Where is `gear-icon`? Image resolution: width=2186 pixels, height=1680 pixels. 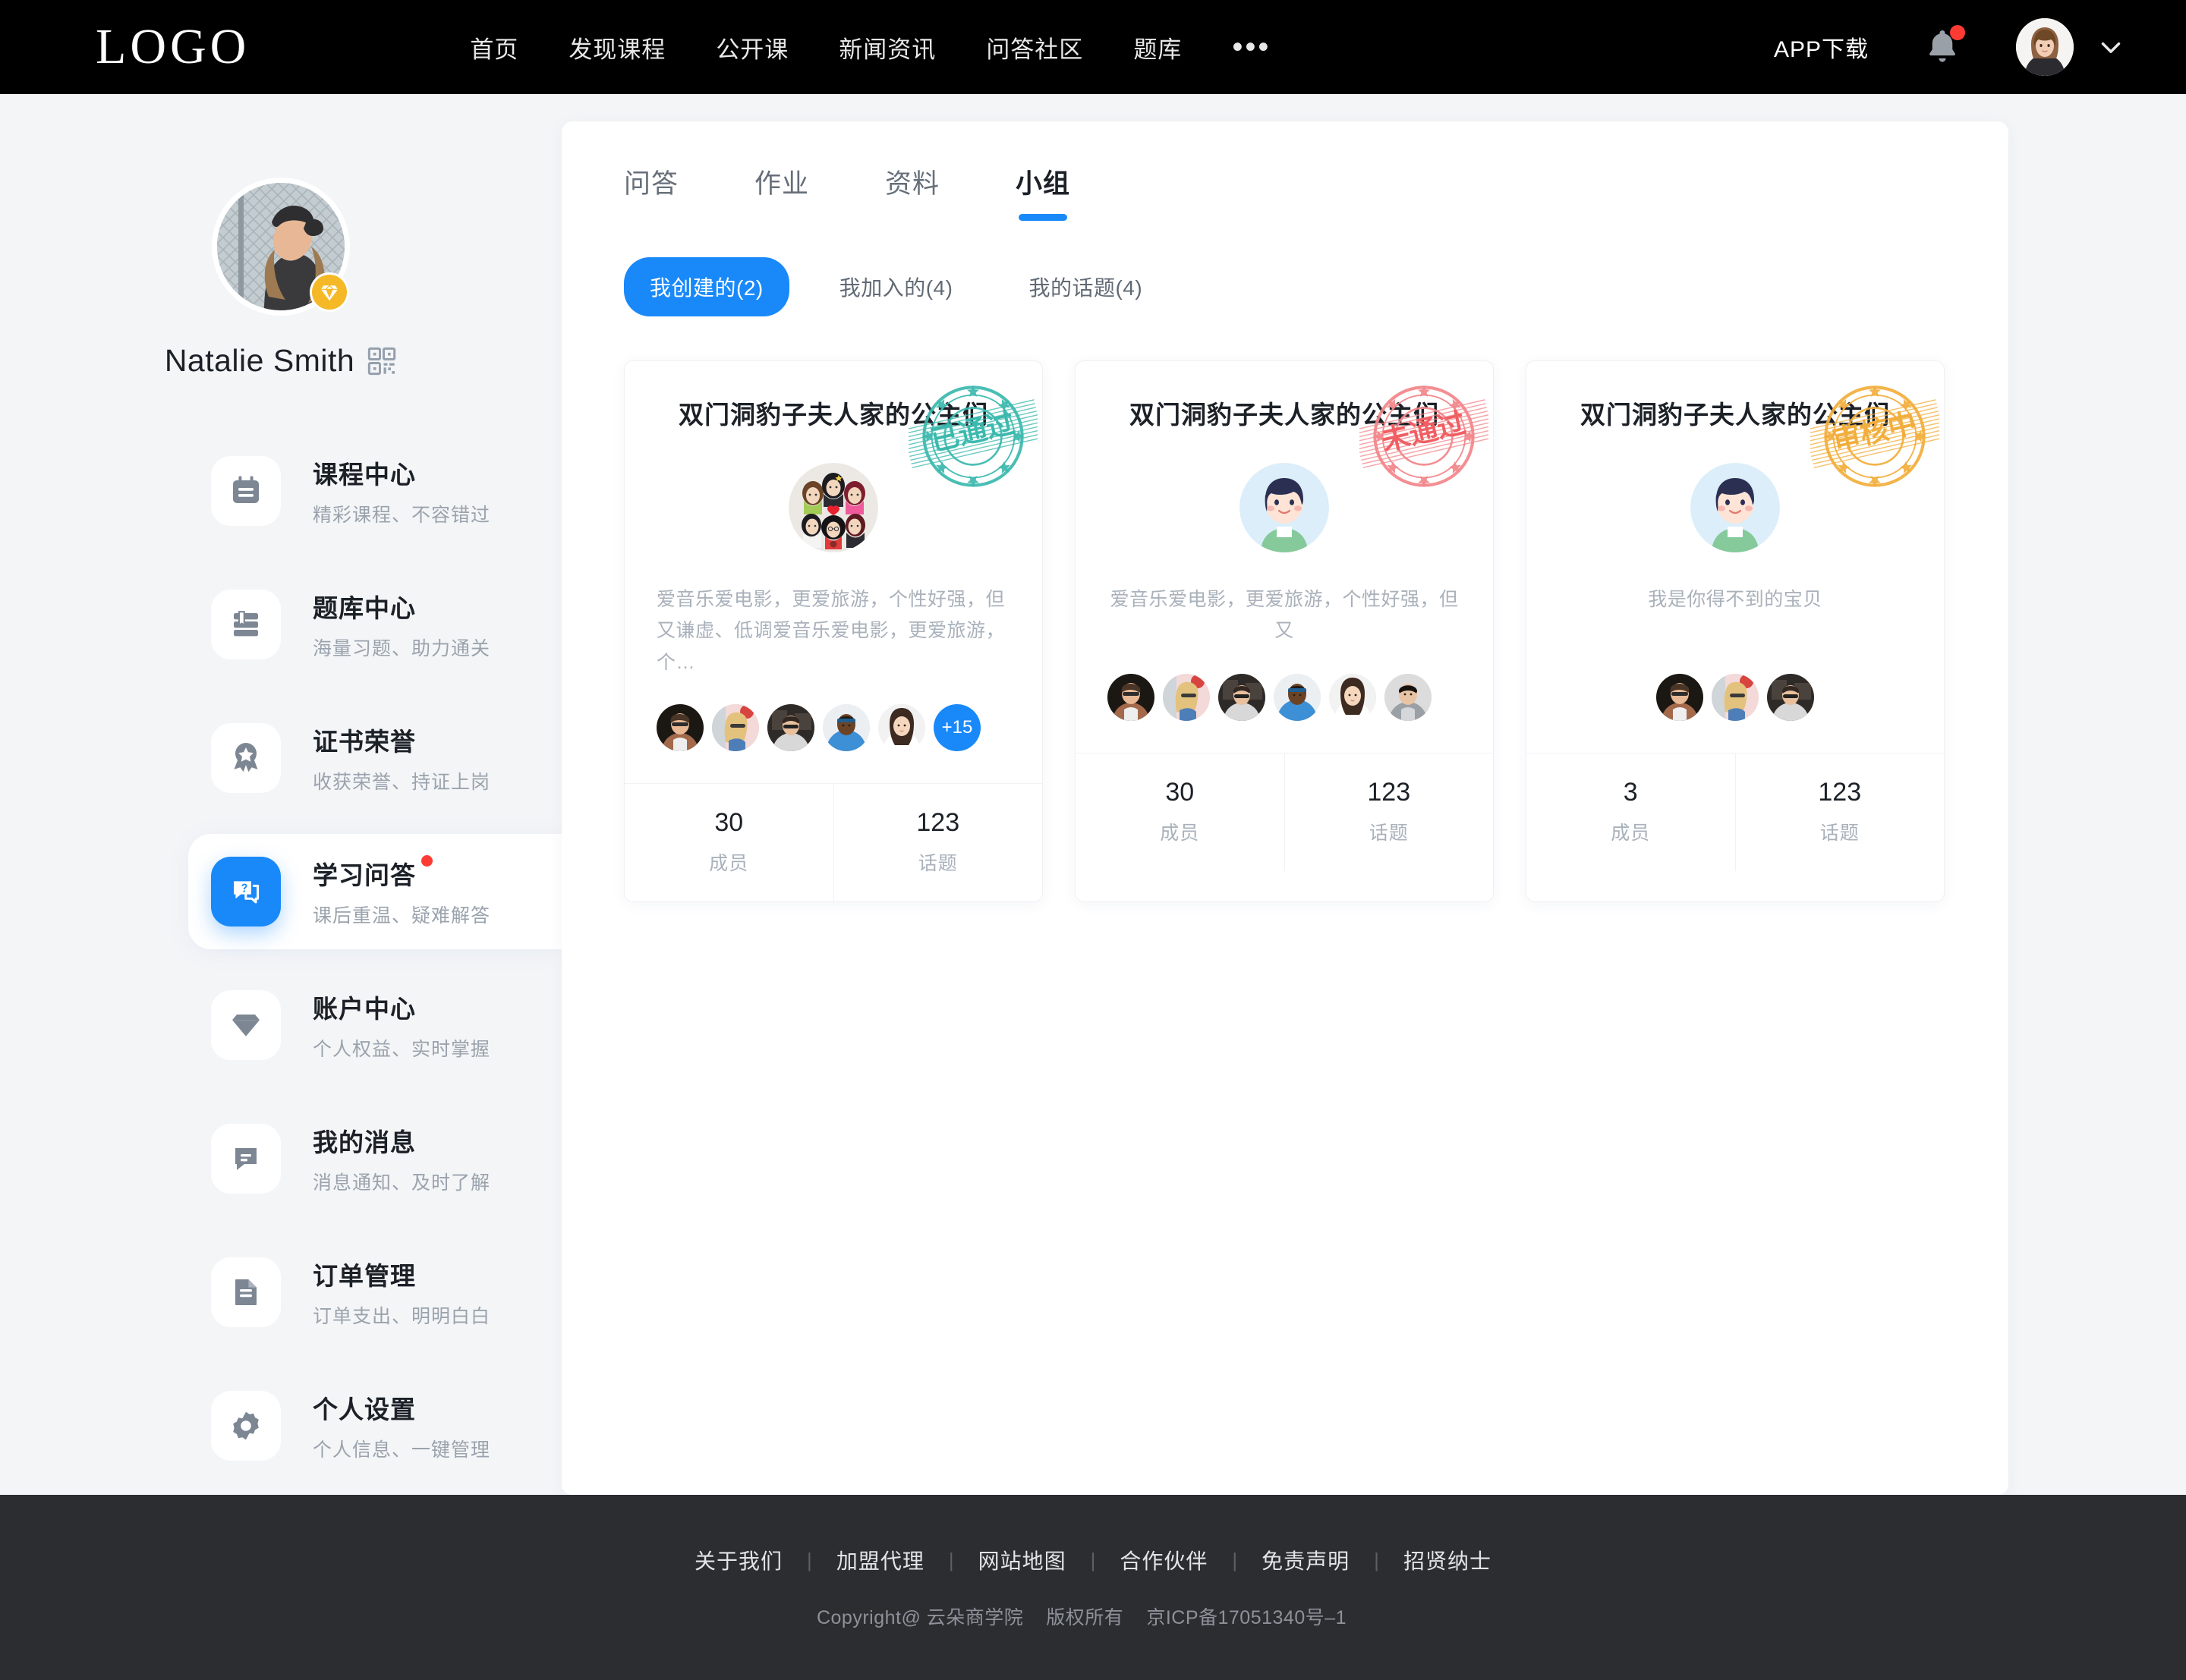
gear-icon is located at coordinates (246, 1425).